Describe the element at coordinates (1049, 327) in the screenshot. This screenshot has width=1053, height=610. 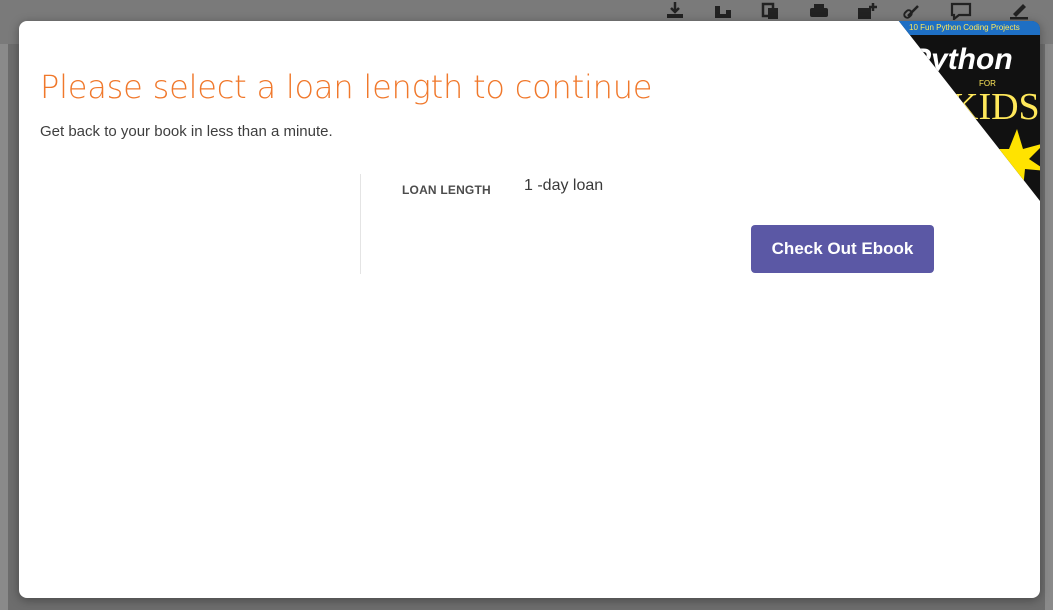
I see `background-page-edge-right` at that location.